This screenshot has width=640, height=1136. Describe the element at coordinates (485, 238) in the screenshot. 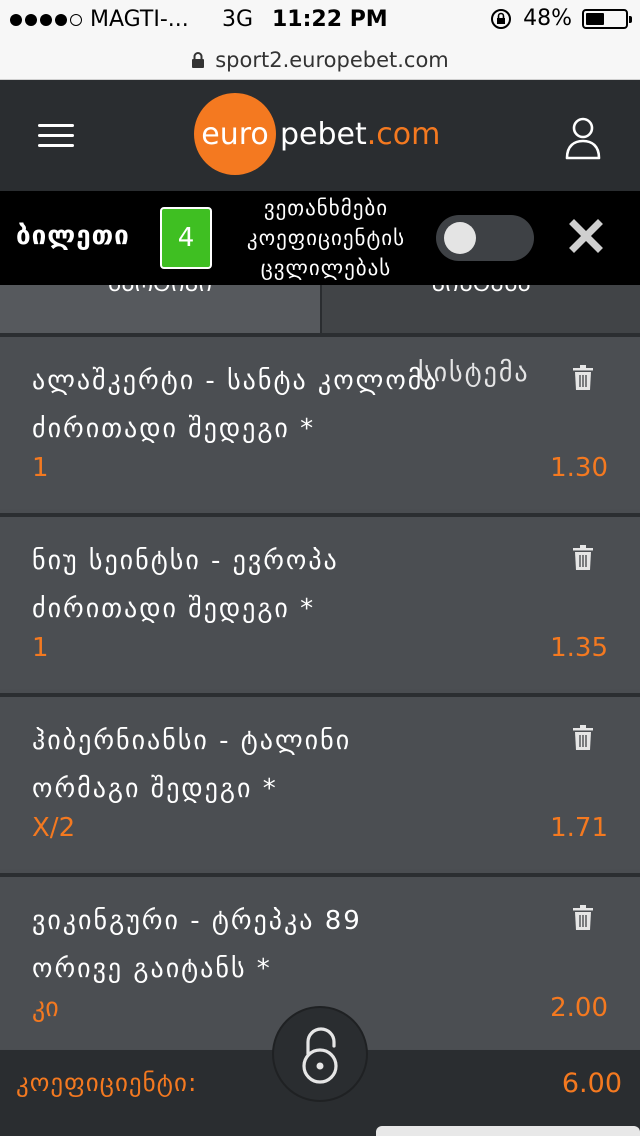

I see `accept-odds-toggle` at that location.